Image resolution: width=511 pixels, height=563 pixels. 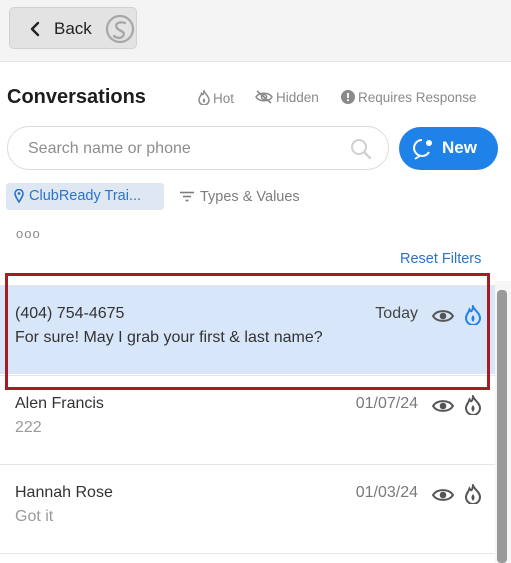 I want to click on search-icon, so click(x=361, y=151).